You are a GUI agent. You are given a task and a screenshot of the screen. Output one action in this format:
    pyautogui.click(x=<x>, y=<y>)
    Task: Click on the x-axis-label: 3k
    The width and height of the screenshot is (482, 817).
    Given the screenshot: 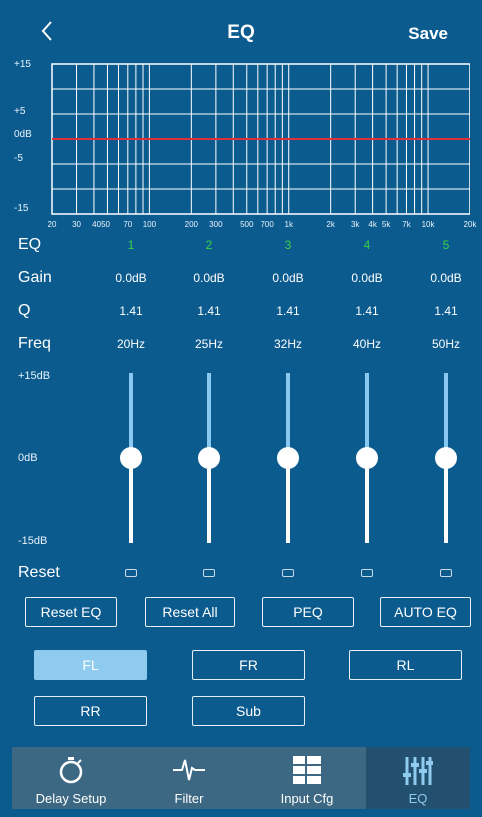 What is the action you would take?
    pyautogui.click(x=355, y=224)
    